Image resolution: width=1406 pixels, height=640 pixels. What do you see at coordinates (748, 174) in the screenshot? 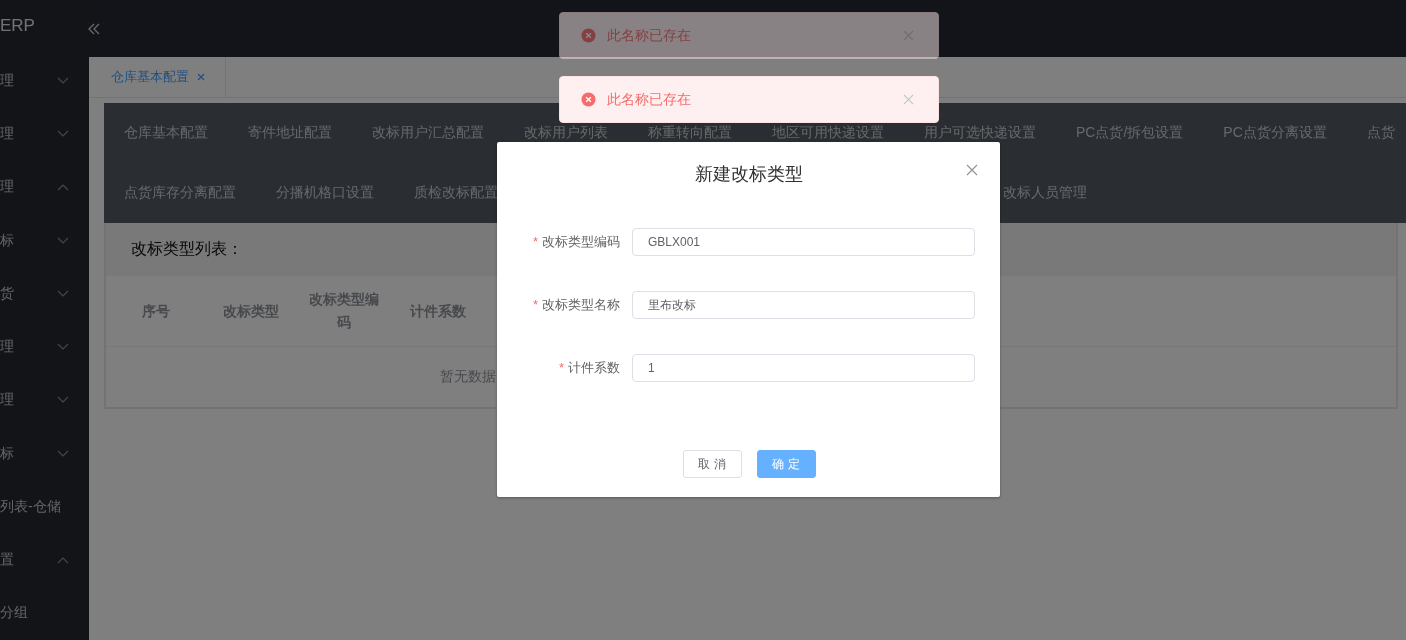
I see `dialog-title: 新建改标类型` at bounding box center [748, 174].